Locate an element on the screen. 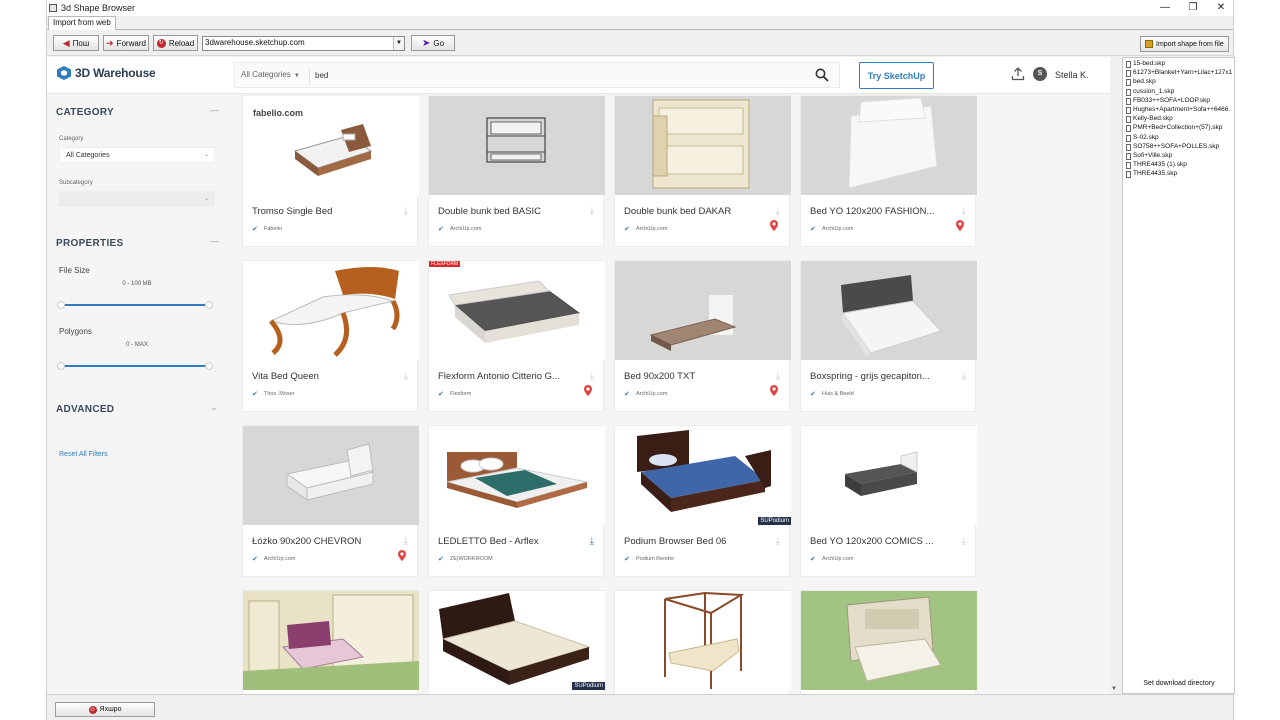  model-title: Vita Bed Queen is located at coordinates (327, 376).